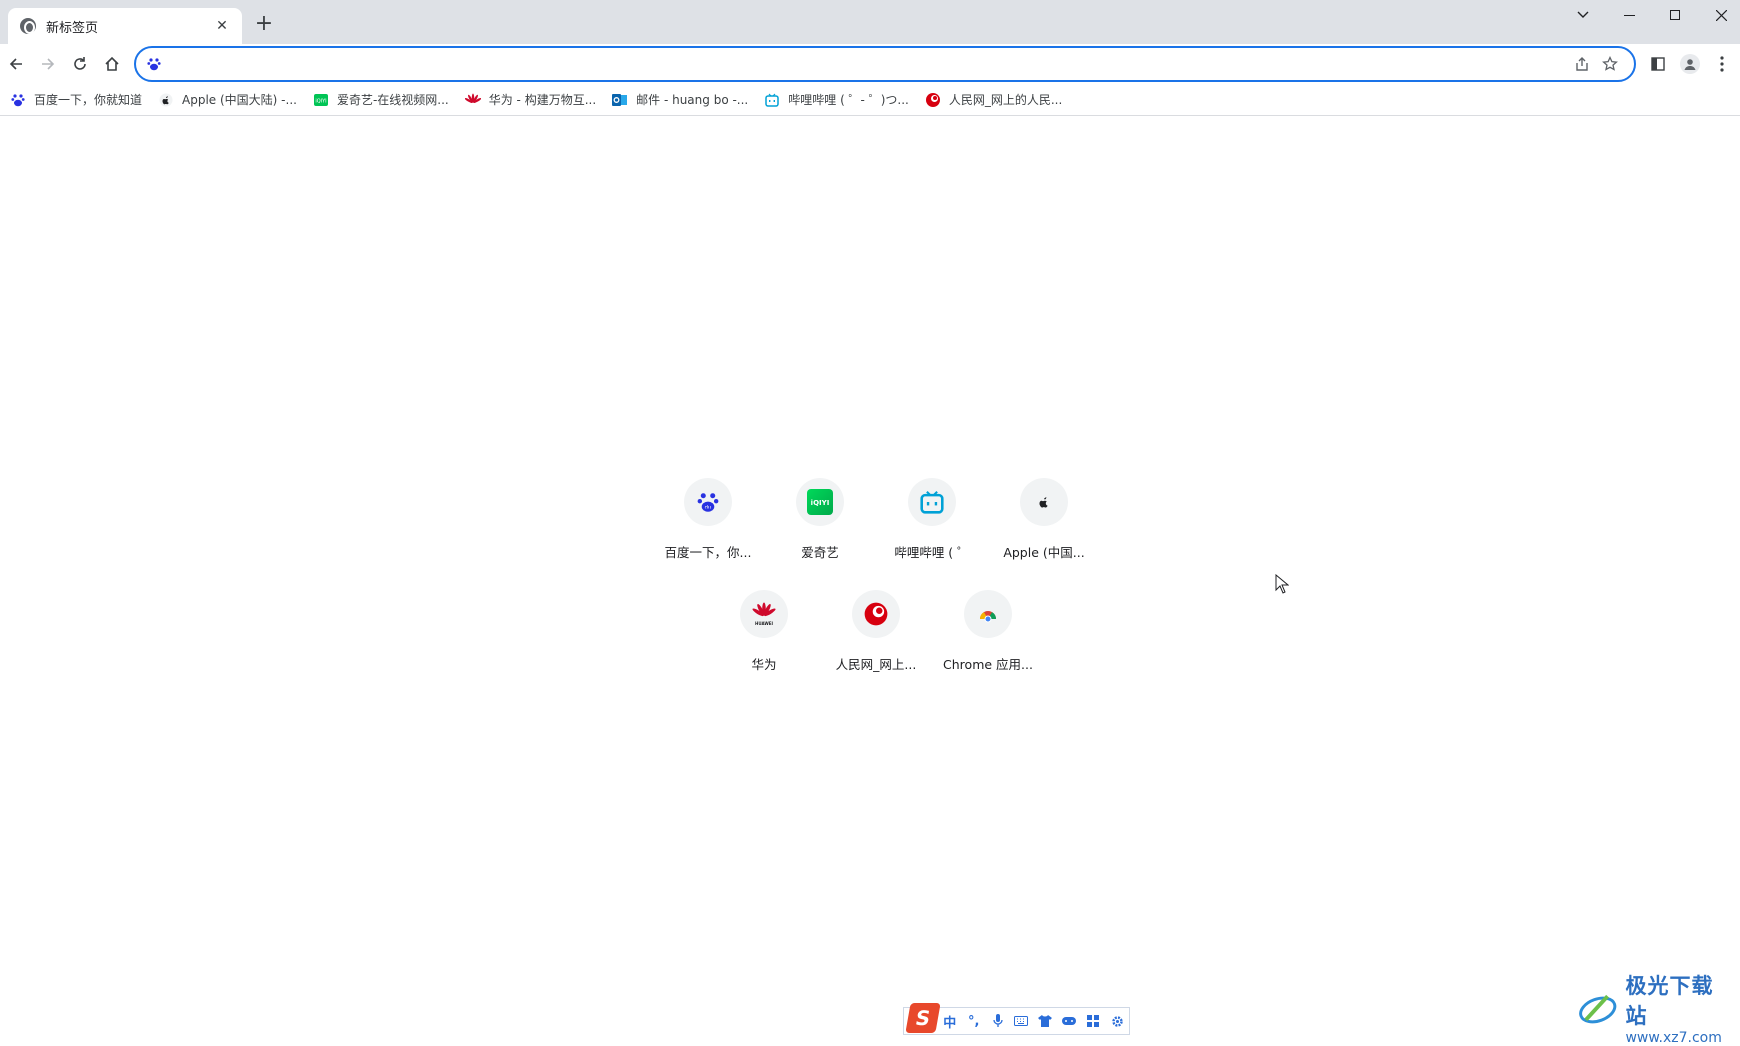 The height and width of the screenshot is (1046, 1740). Describe the element at coordinates (264, 24) in the screenshot. I see `new-tab-button: +` at that location.